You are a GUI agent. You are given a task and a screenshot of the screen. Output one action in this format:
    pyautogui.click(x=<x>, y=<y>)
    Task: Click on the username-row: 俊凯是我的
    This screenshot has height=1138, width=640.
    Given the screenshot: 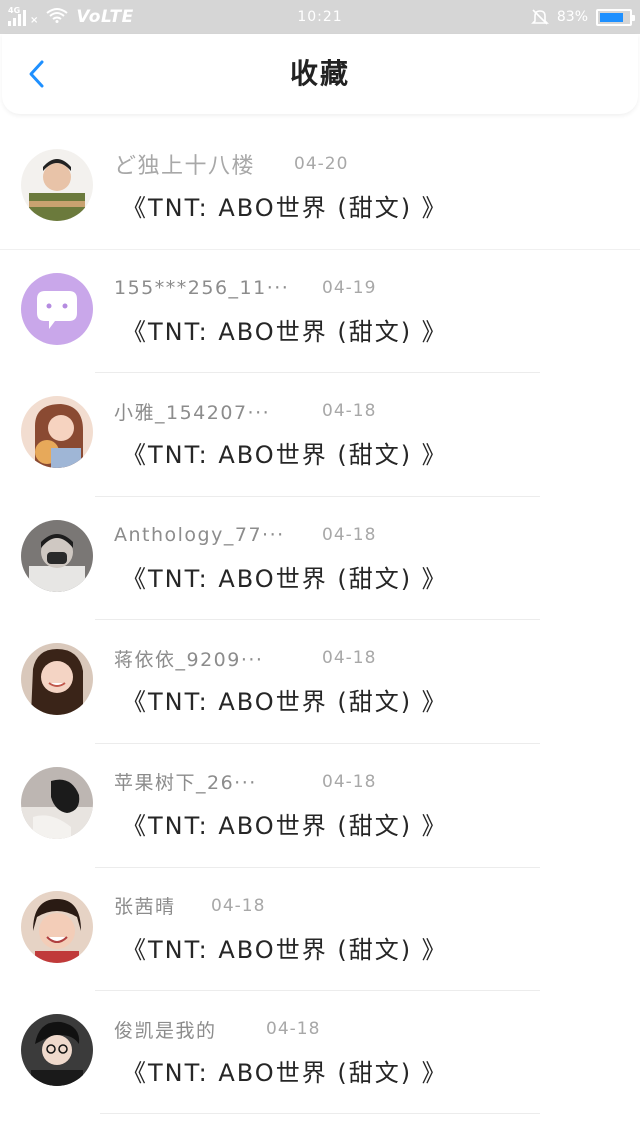 What is the action you would take?
    pyautogui.click(x=165, y=1029)
    